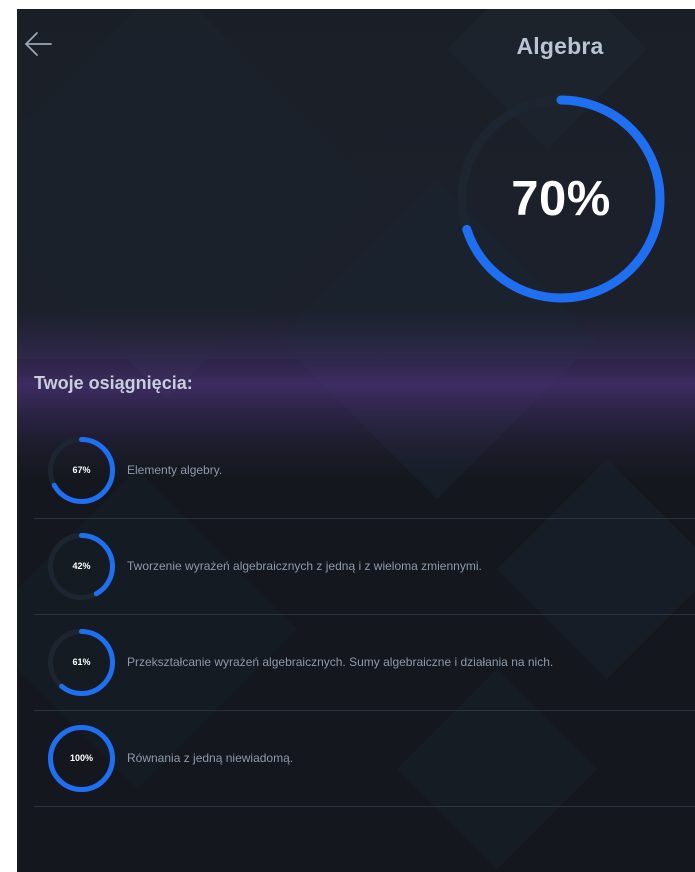 The height and width of the screenshot is (872, 695). I want to click on back-button, so click(38, 44).